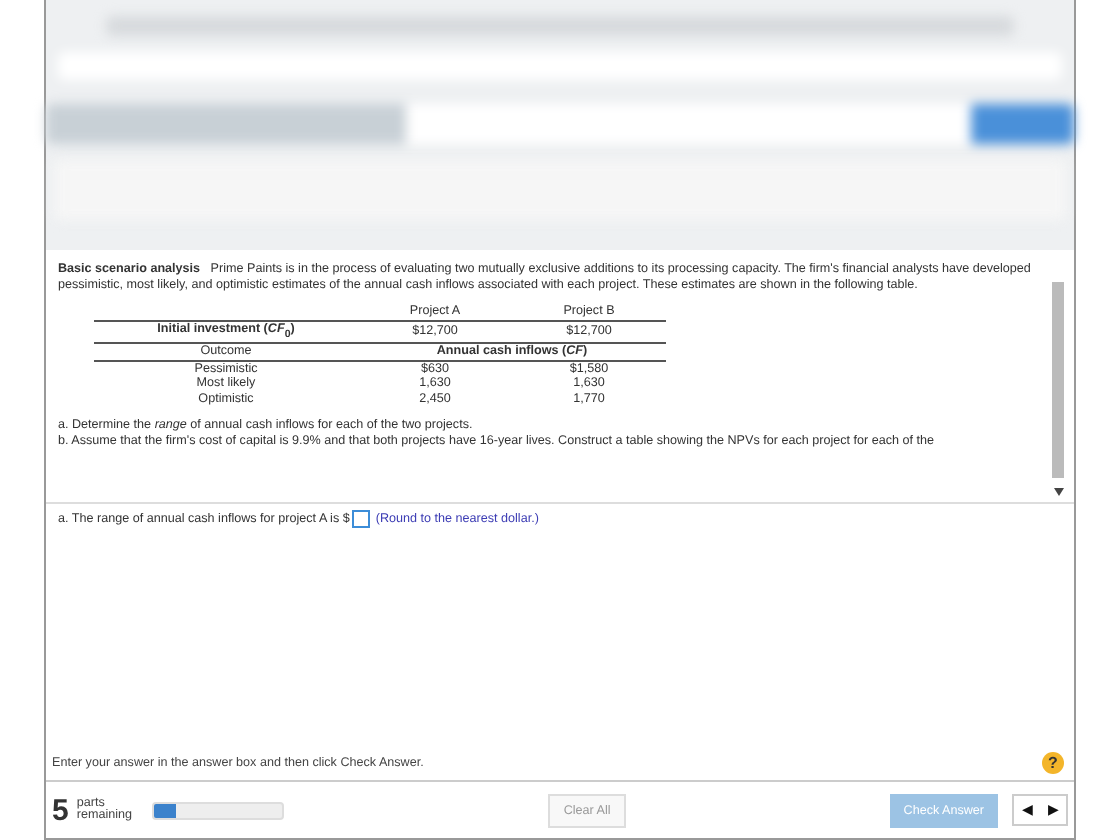 The height and width of the screenshot is (840, 1120). What do you see at coordinates (360, 519) in the screenshot?
I see `answer-field` at bounding box center [360, 519].